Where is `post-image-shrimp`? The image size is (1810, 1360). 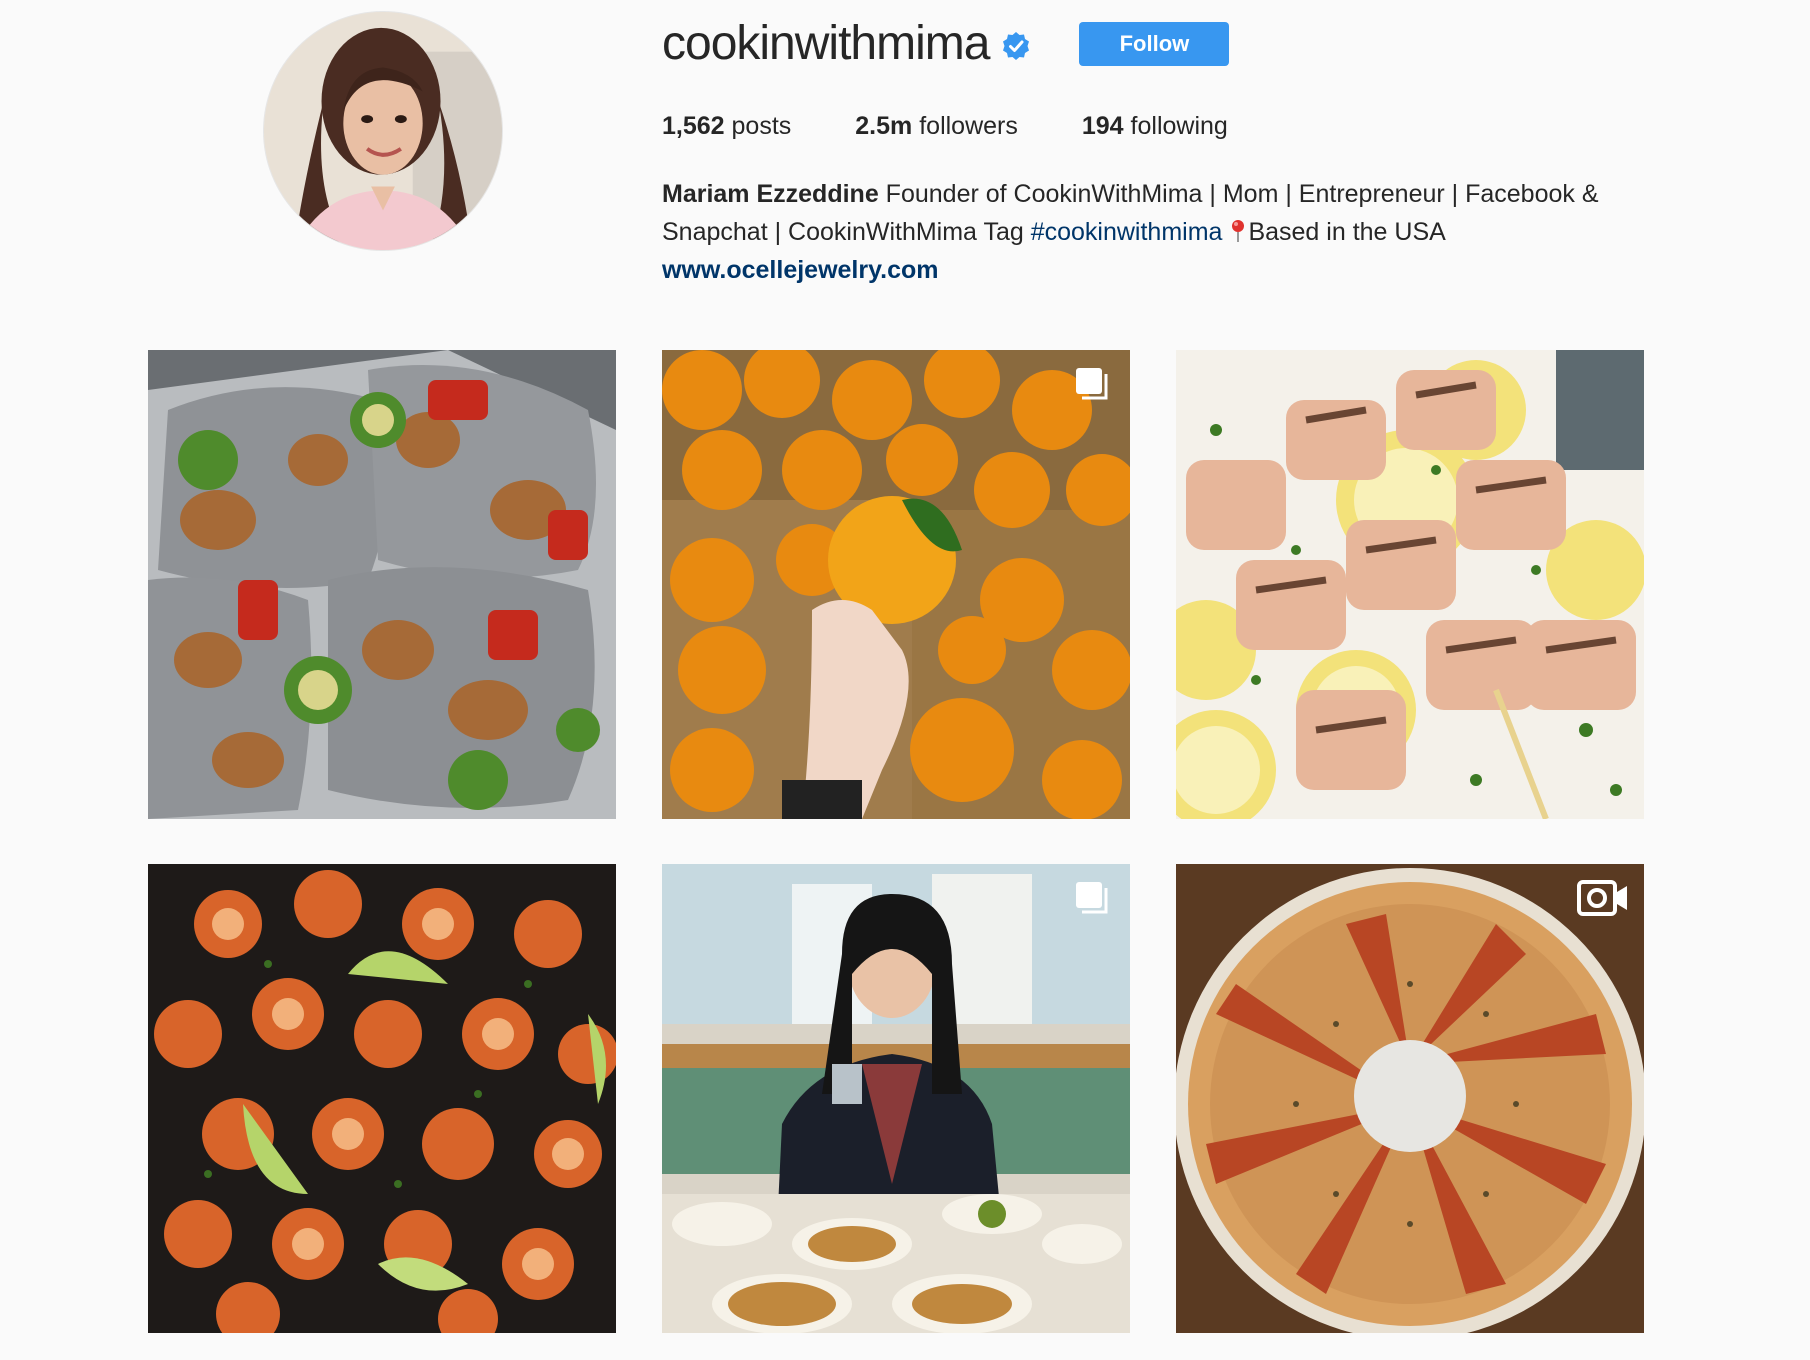
post-image-shrimp is located at coordinates (382, 1098).